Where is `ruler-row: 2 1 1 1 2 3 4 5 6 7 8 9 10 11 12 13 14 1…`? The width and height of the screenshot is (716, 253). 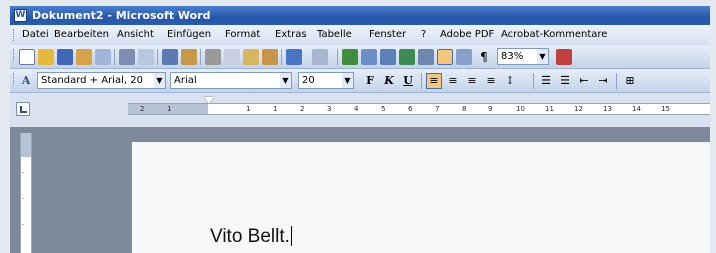 ruler-row: 2 1 1 1 2 3 4 5 6 7 8 9 10 11 12 13 14 1… is located at coordinates (360, 110).